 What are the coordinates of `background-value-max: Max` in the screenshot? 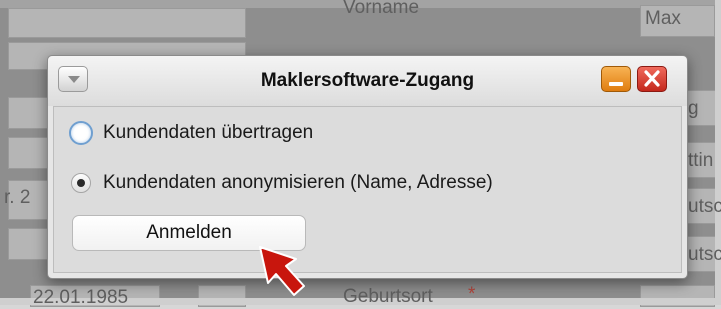 It's located at (663, 18).